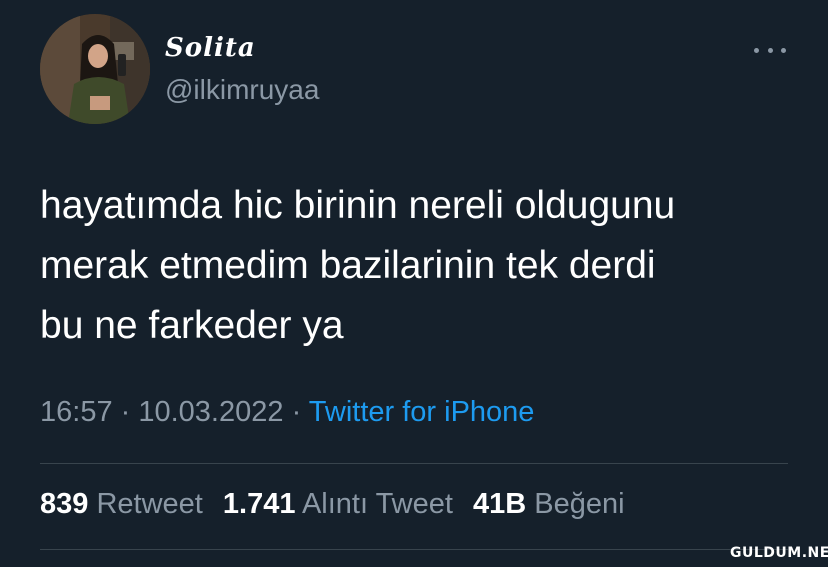 Image resolution: width=828 pixels, height=567 pixels. I want to click on quote-label: Alıntı Tweet, so click(377, 504).